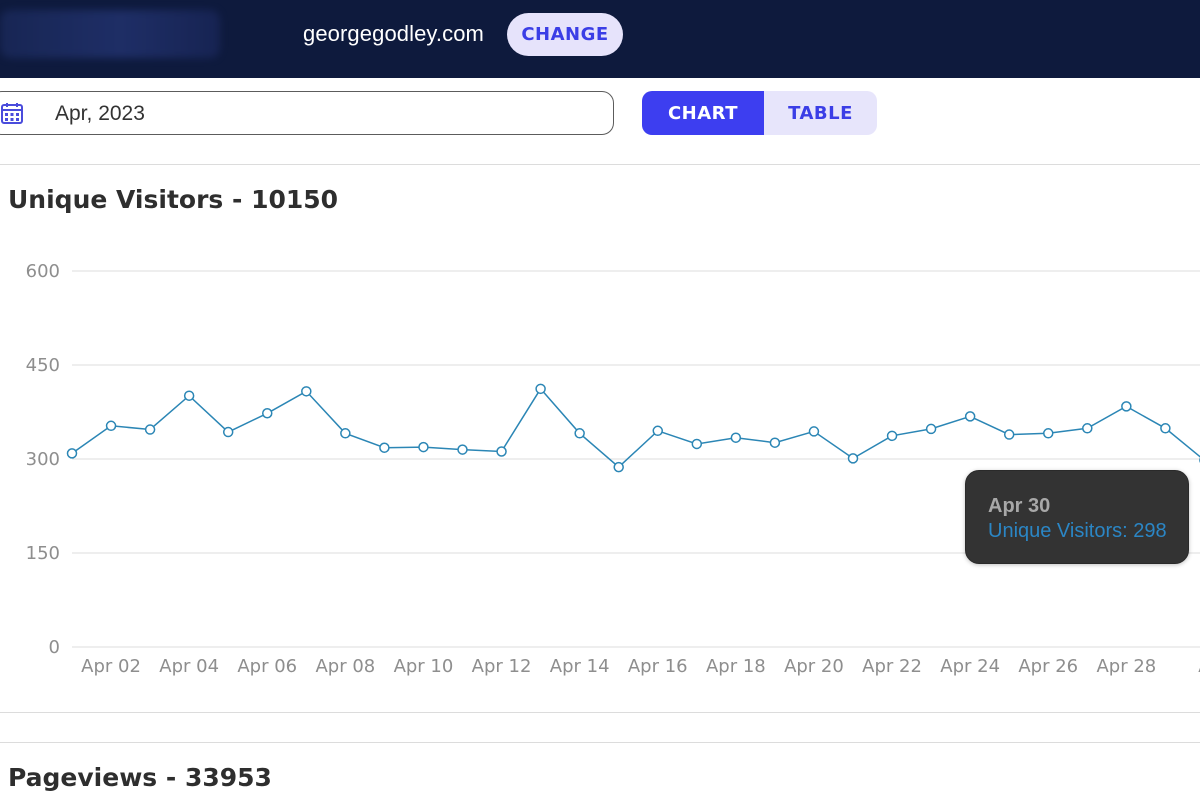 The width and height of the screenshot is (1200, 801). I want to click on x-tick-label: Apr 02, so click(111, 666).